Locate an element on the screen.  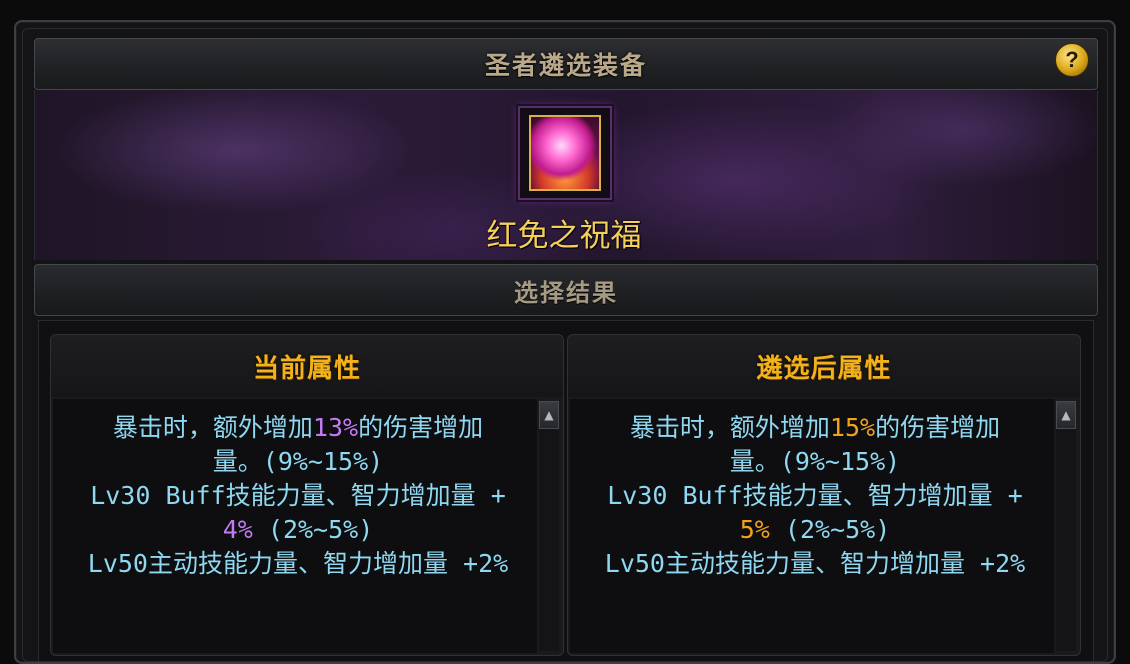
attribute-value: 4% is located at coordinates (237, 529).